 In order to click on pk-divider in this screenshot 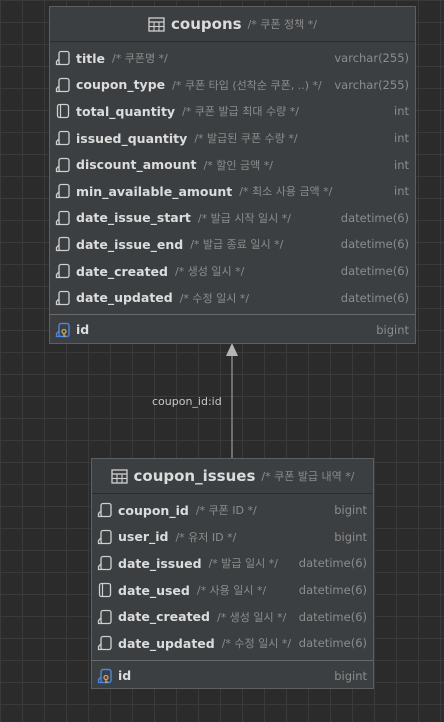, I will do `click(232, 314)`.